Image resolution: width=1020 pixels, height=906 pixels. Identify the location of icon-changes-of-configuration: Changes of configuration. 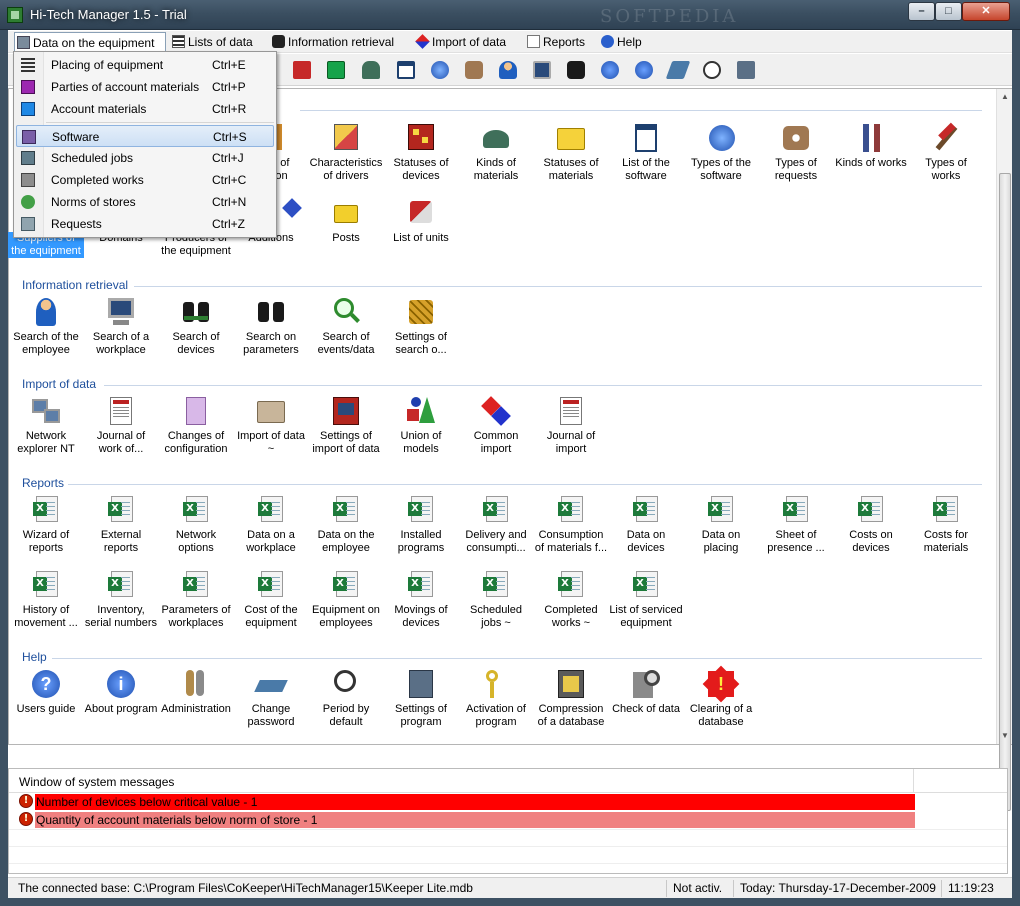
(196, 425).